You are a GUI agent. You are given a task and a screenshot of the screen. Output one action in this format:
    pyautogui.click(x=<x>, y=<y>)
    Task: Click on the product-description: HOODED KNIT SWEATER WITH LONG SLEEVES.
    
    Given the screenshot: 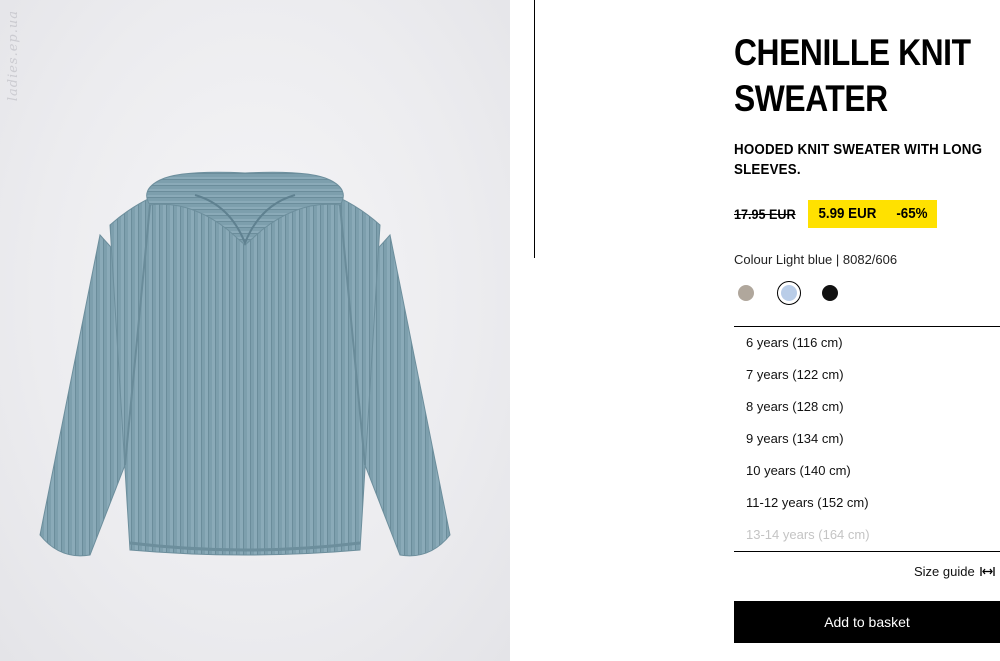 What is the action you would take?
    pyautogui.click(x=858, y=160)
    